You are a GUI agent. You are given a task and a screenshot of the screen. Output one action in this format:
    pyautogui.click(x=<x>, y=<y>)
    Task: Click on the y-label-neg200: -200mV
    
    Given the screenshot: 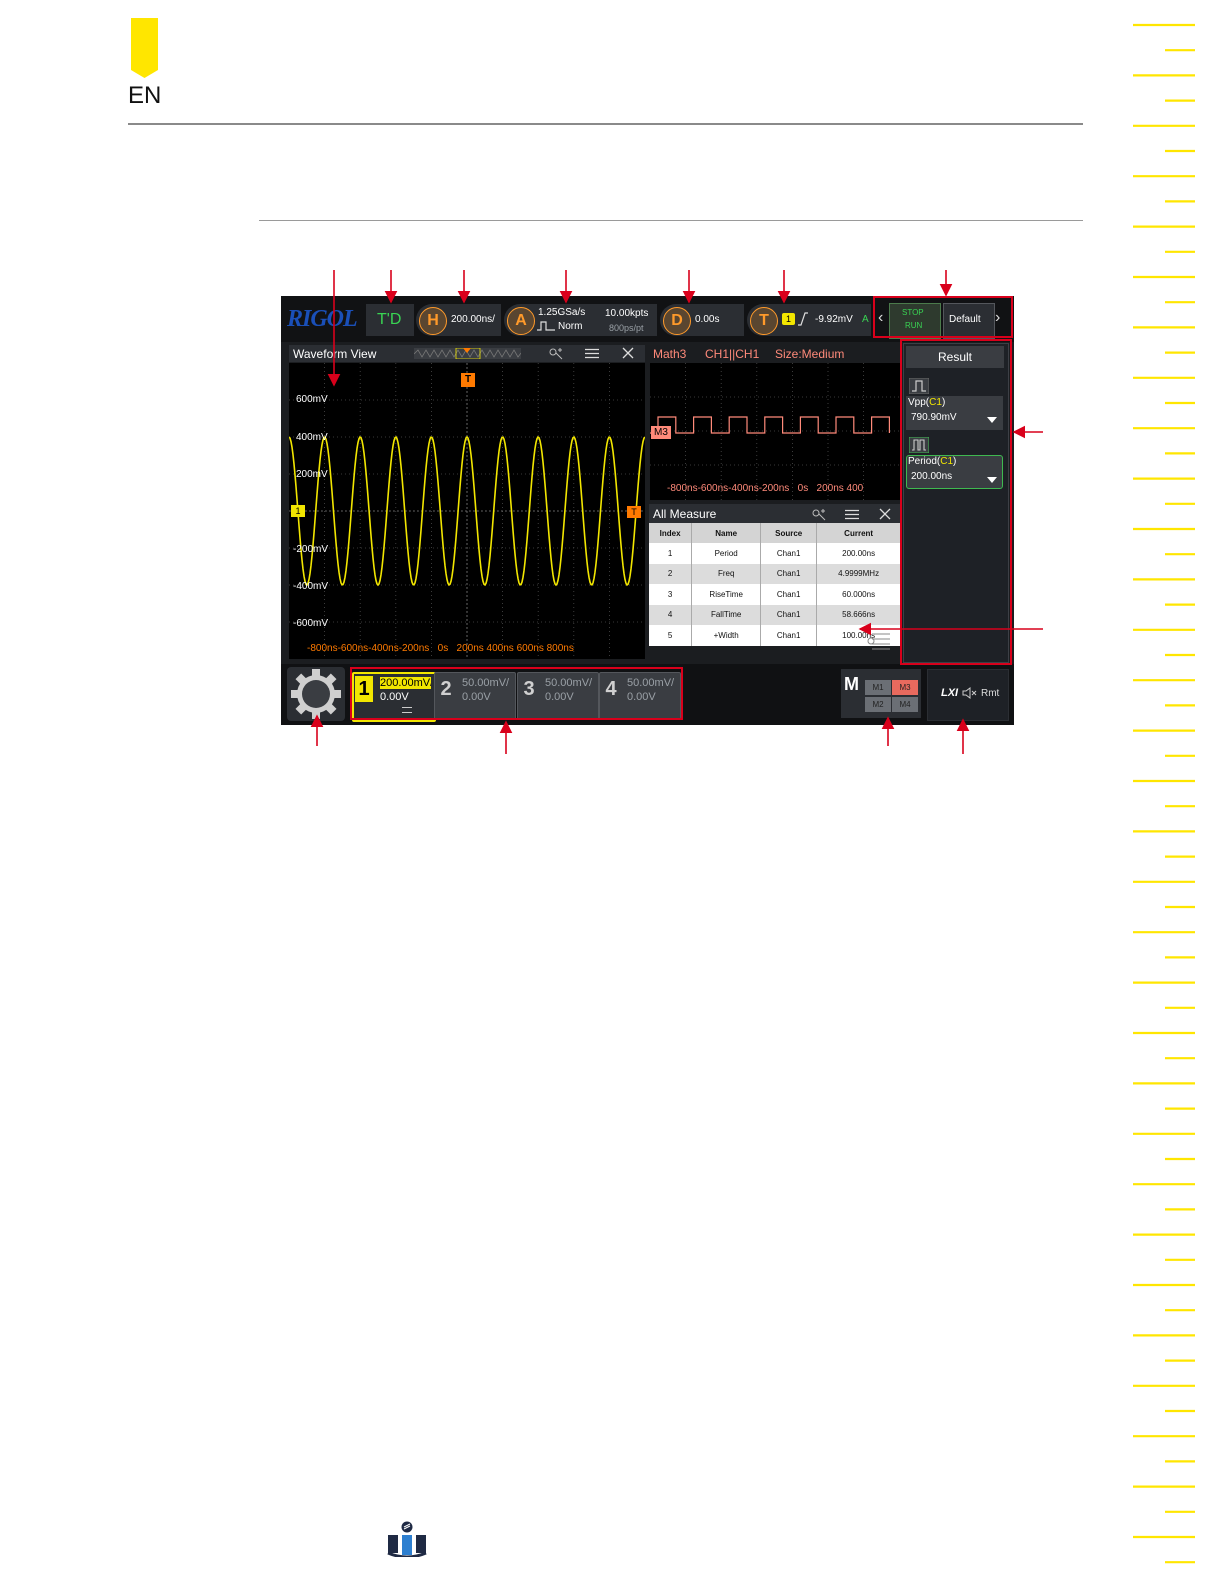 What is the action you would take?
    pyautogui.click(x=311, y=549)
    